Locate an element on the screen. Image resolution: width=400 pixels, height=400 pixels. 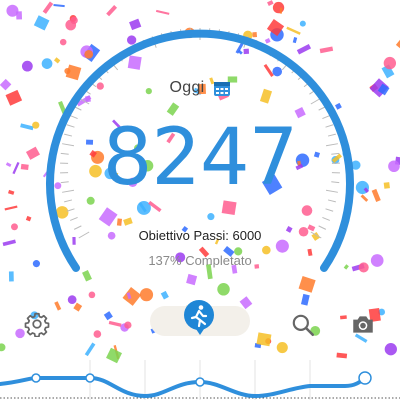
gear-icon is located at coordinates (37, 324).